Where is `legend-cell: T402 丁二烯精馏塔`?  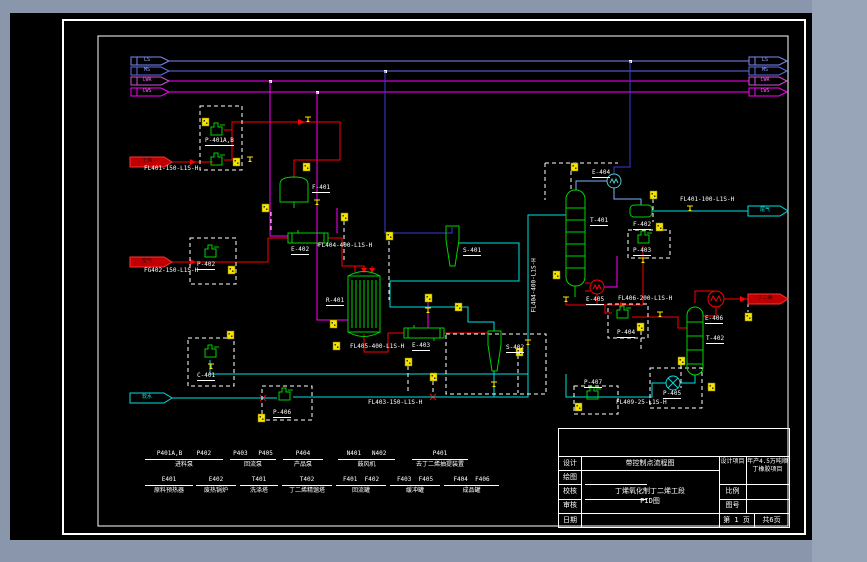
legend-cell: T402 丁二烯精馏塔 is located at coordinates (307, 485).